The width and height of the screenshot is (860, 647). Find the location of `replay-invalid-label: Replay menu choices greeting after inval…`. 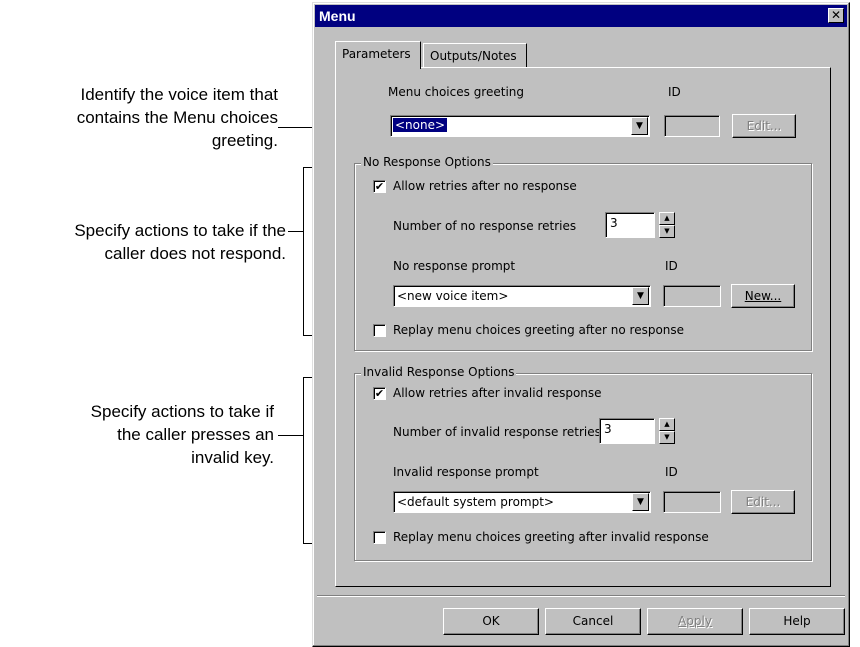

replay-invalid-label: Replay menu choices greeting after inval… is located at coordinates (551, 537).